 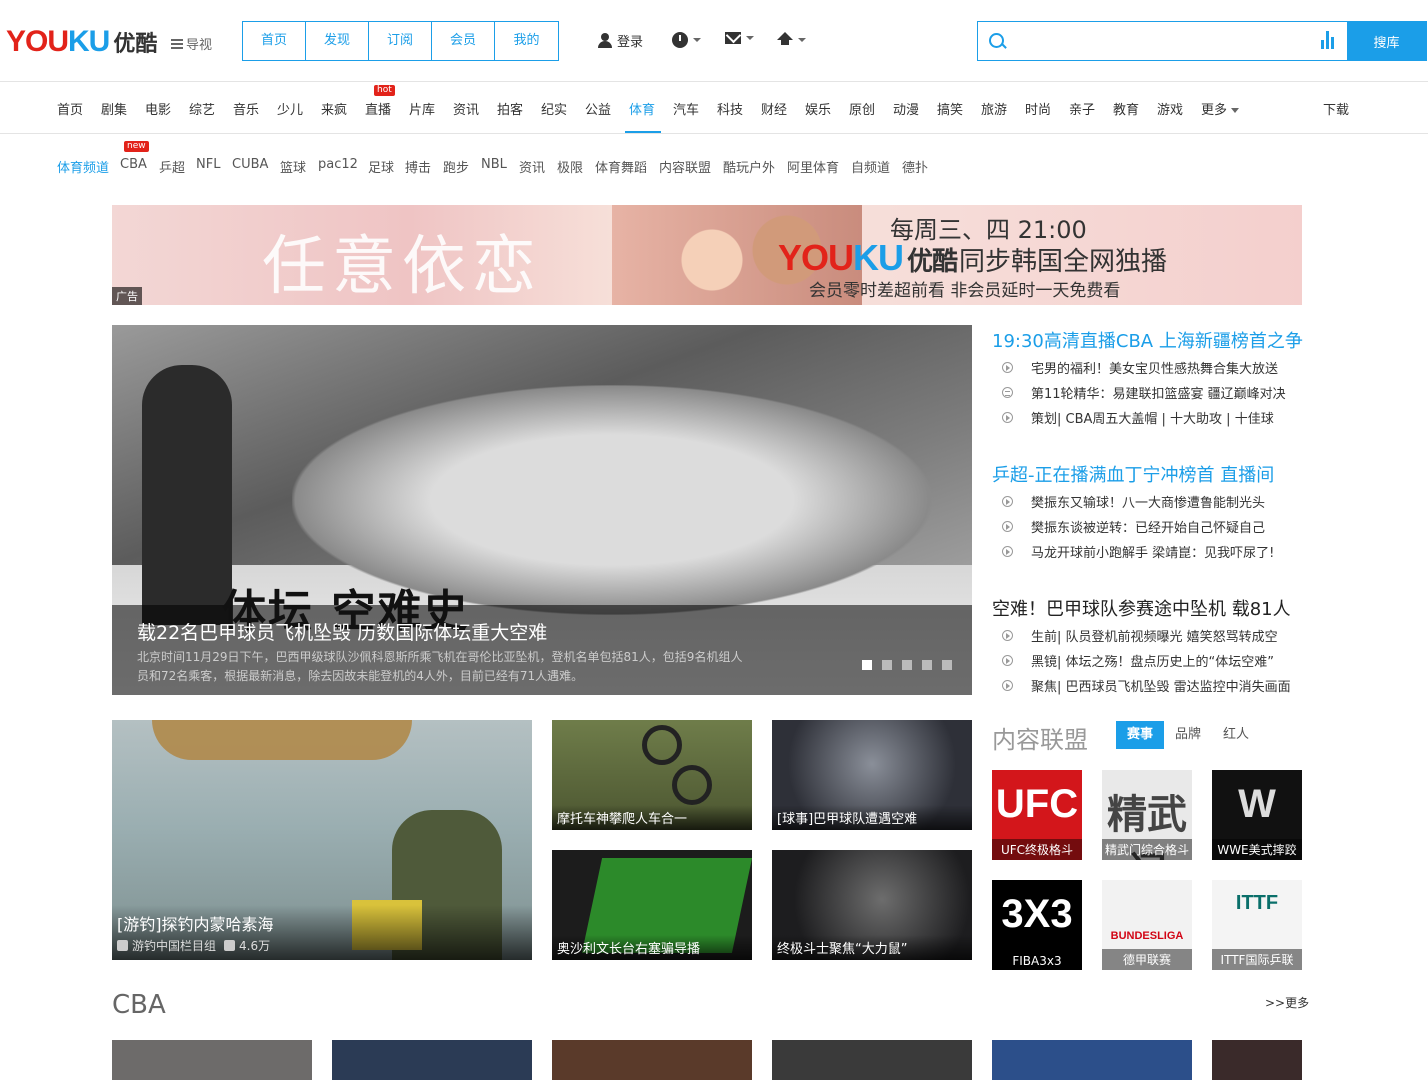 What do you see at coordinates (1146, 685) in the screenshot?
I see `news-item: 聚焦| 巴西球员飞机坠毁 雷达监控中消失画面` at bounding box center [1146, 685].